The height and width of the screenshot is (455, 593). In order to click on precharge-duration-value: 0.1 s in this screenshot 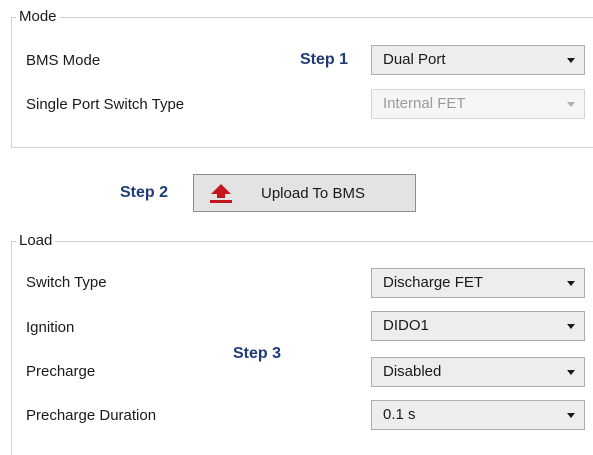, I will do `click(399, 414)`.